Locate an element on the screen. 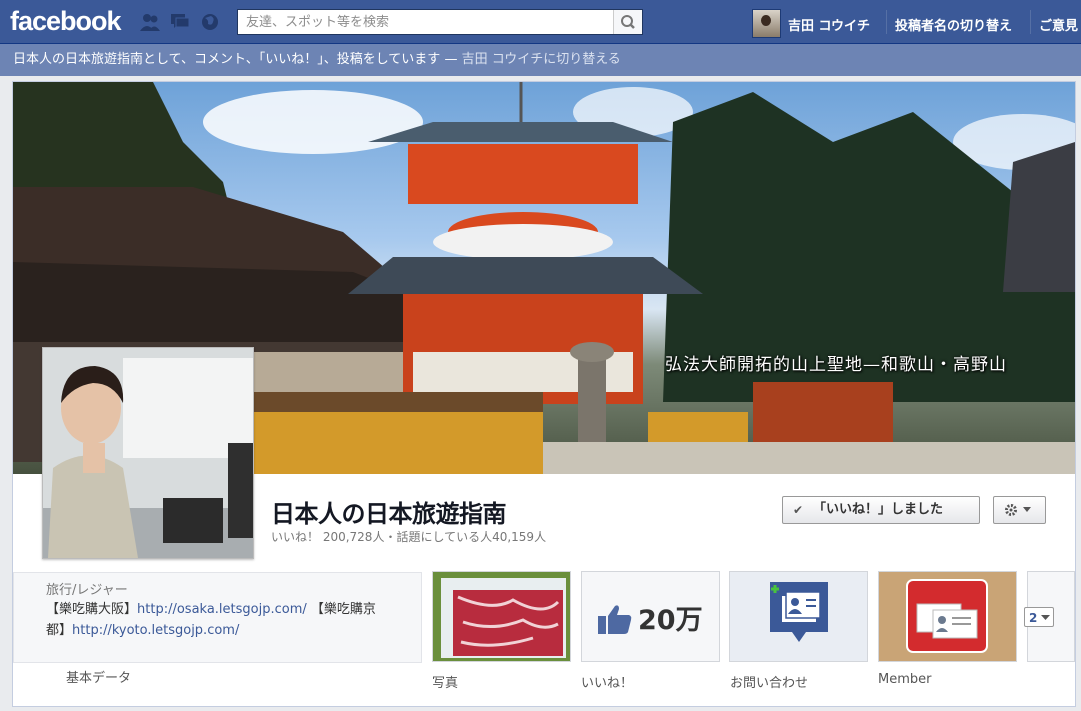 The height and width of the screenshot is (711, 1081). likes-count: 20万 is located at coordinates (670, 620).